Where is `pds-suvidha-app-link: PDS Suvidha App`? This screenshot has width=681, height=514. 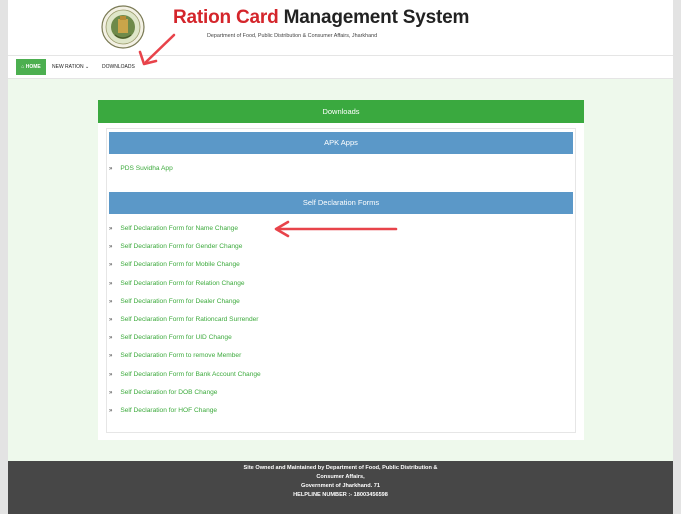
pds-suvidha-app-link: PDS Suvidha App is located at coordinates (146, 168).